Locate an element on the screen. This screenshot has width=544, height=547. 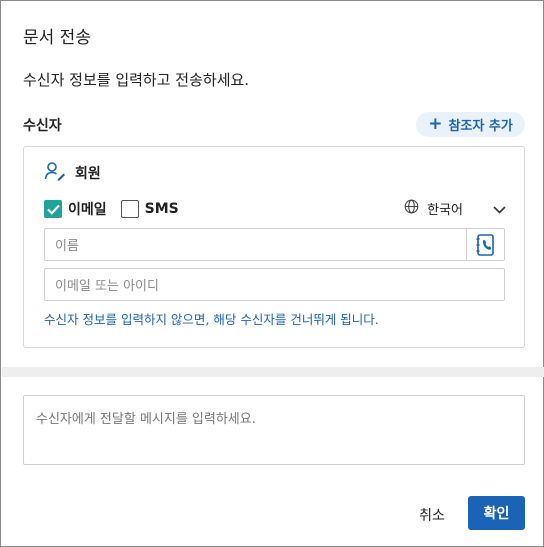
confirm-button: 확인 is located at coordinates (496, 513).